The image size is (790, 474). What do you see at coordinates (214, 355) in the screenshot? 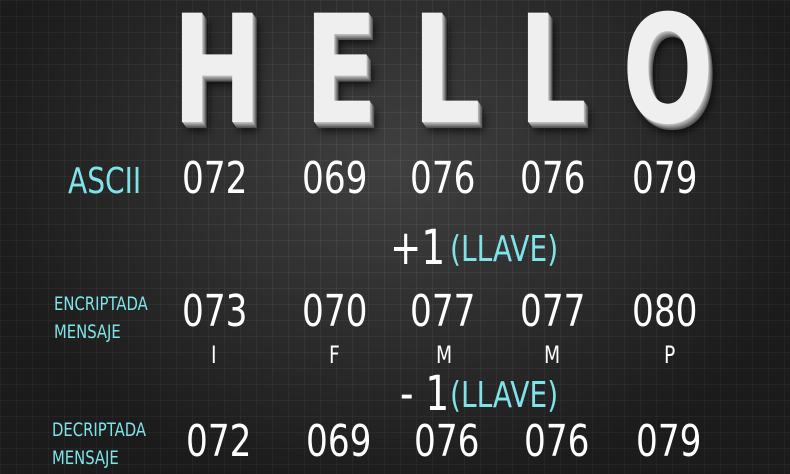
I see `encrypted-char-1: I` at bounding box center [214, 355].